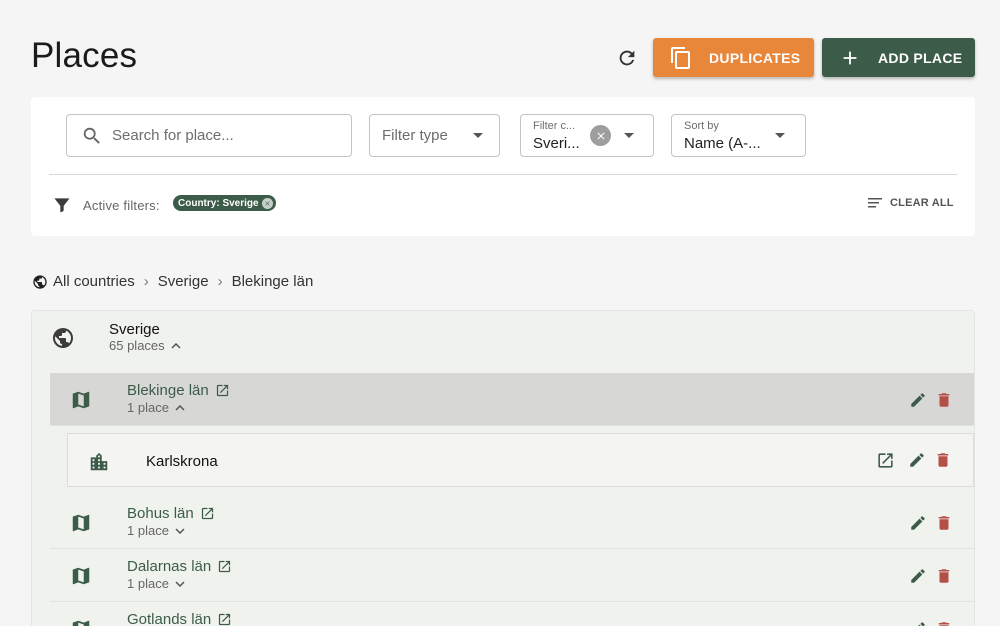 The image size is (1000, 626). I want to click on country-row: Sverige 65 places, so click(503, 339).